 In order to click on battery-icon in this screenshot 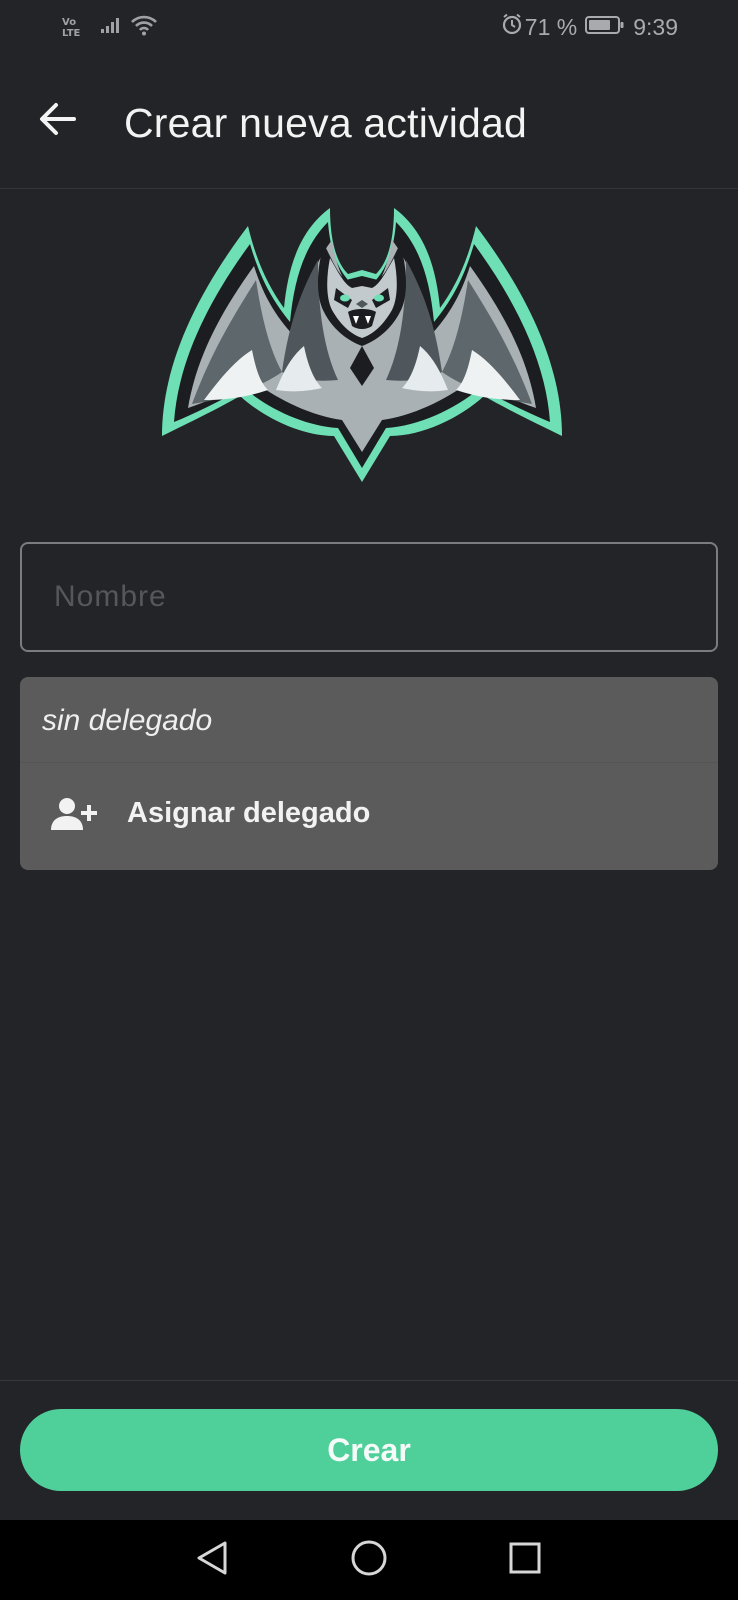, I will do `click(605, 27)`.